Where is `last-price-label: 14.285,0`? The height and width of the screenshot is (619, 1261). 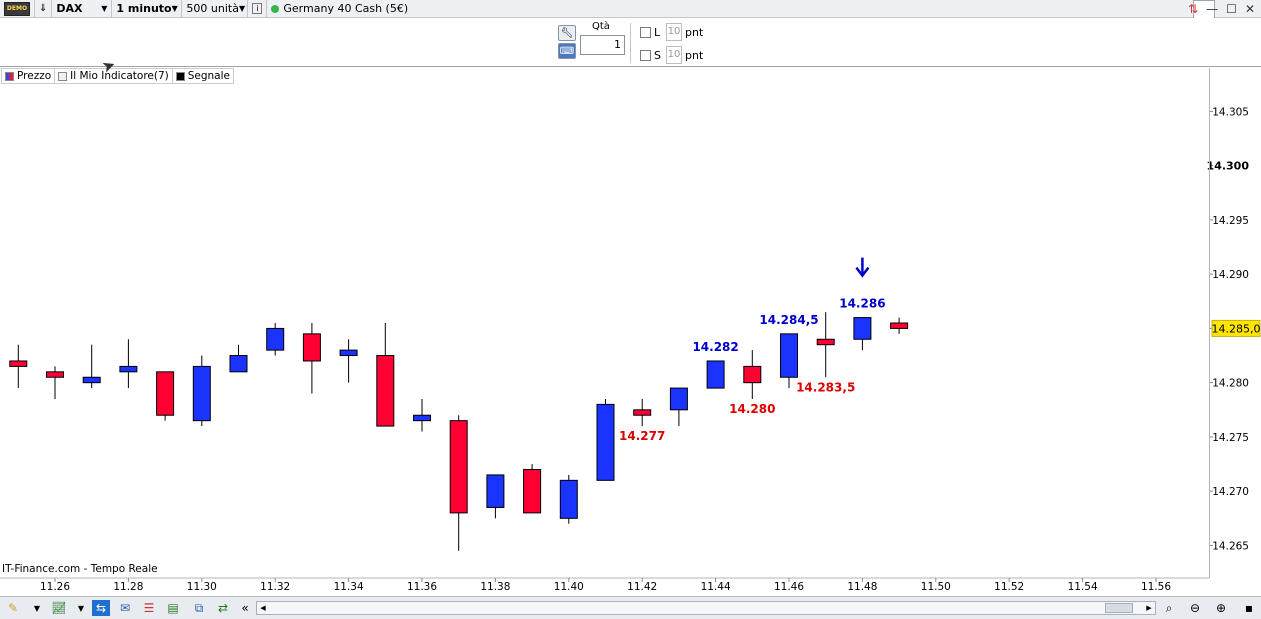
last-price-label: 14.285,0 is located at coordinates (1236, 328).